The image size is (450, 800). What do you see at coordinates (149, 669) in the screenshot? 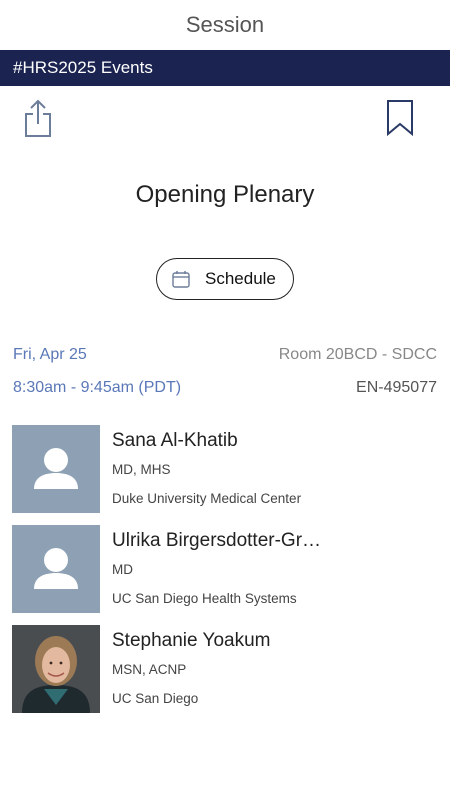
I see `speaker-credentials: MSN, ACNP` at bounding box center [149, 669].